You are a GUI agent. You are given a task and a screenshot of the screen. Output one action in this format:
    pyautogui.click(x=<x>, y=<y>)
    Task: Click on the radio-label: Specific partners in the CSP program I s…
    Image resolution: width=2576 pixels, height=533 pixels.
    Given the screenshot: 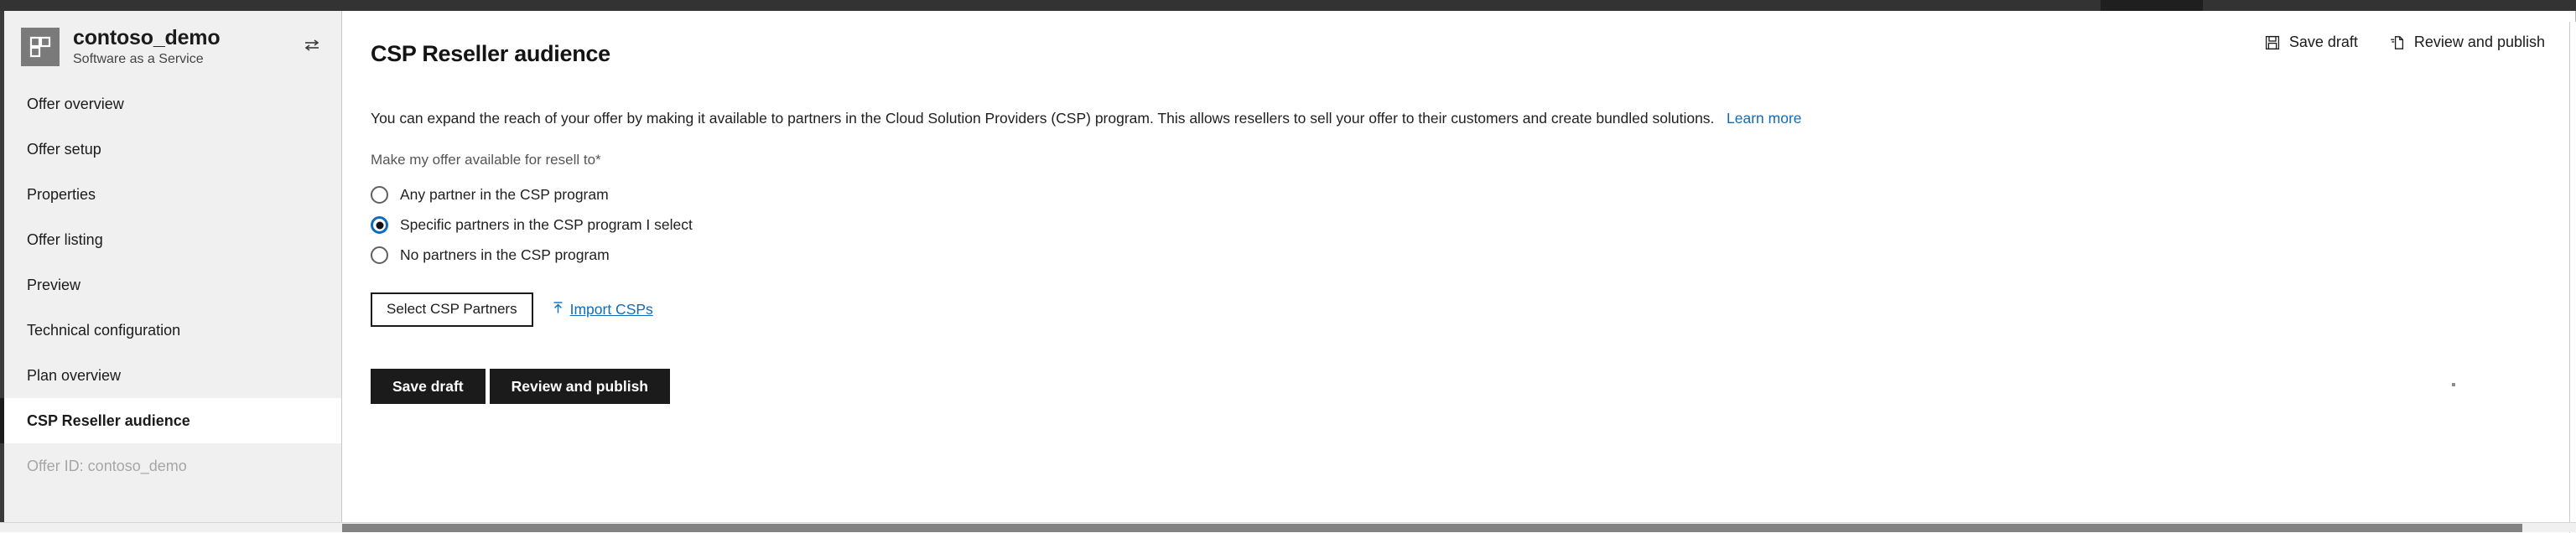 What is the action you would take?
    pyautogui.click(x=546, y=225)
    